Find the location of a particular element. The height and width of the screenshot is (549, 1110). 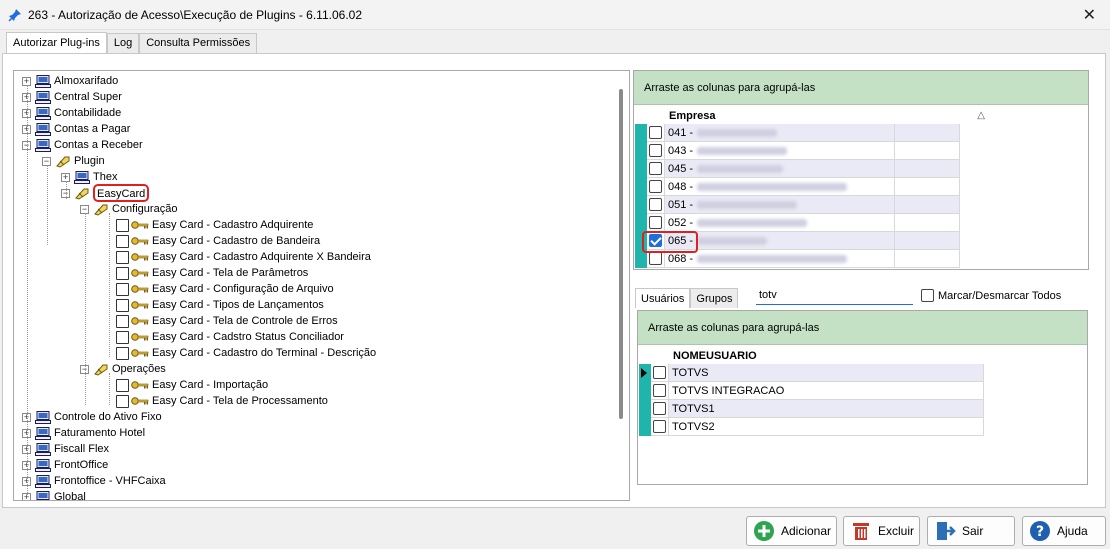

tree-item: + Global is located at coordinates (54, 494).